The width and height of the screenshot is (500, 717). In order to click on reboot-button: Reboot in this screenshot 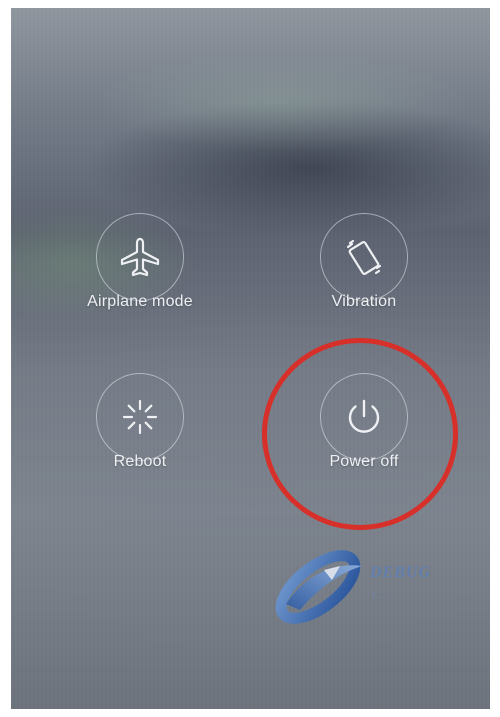, I will do `click(140, 433)`.